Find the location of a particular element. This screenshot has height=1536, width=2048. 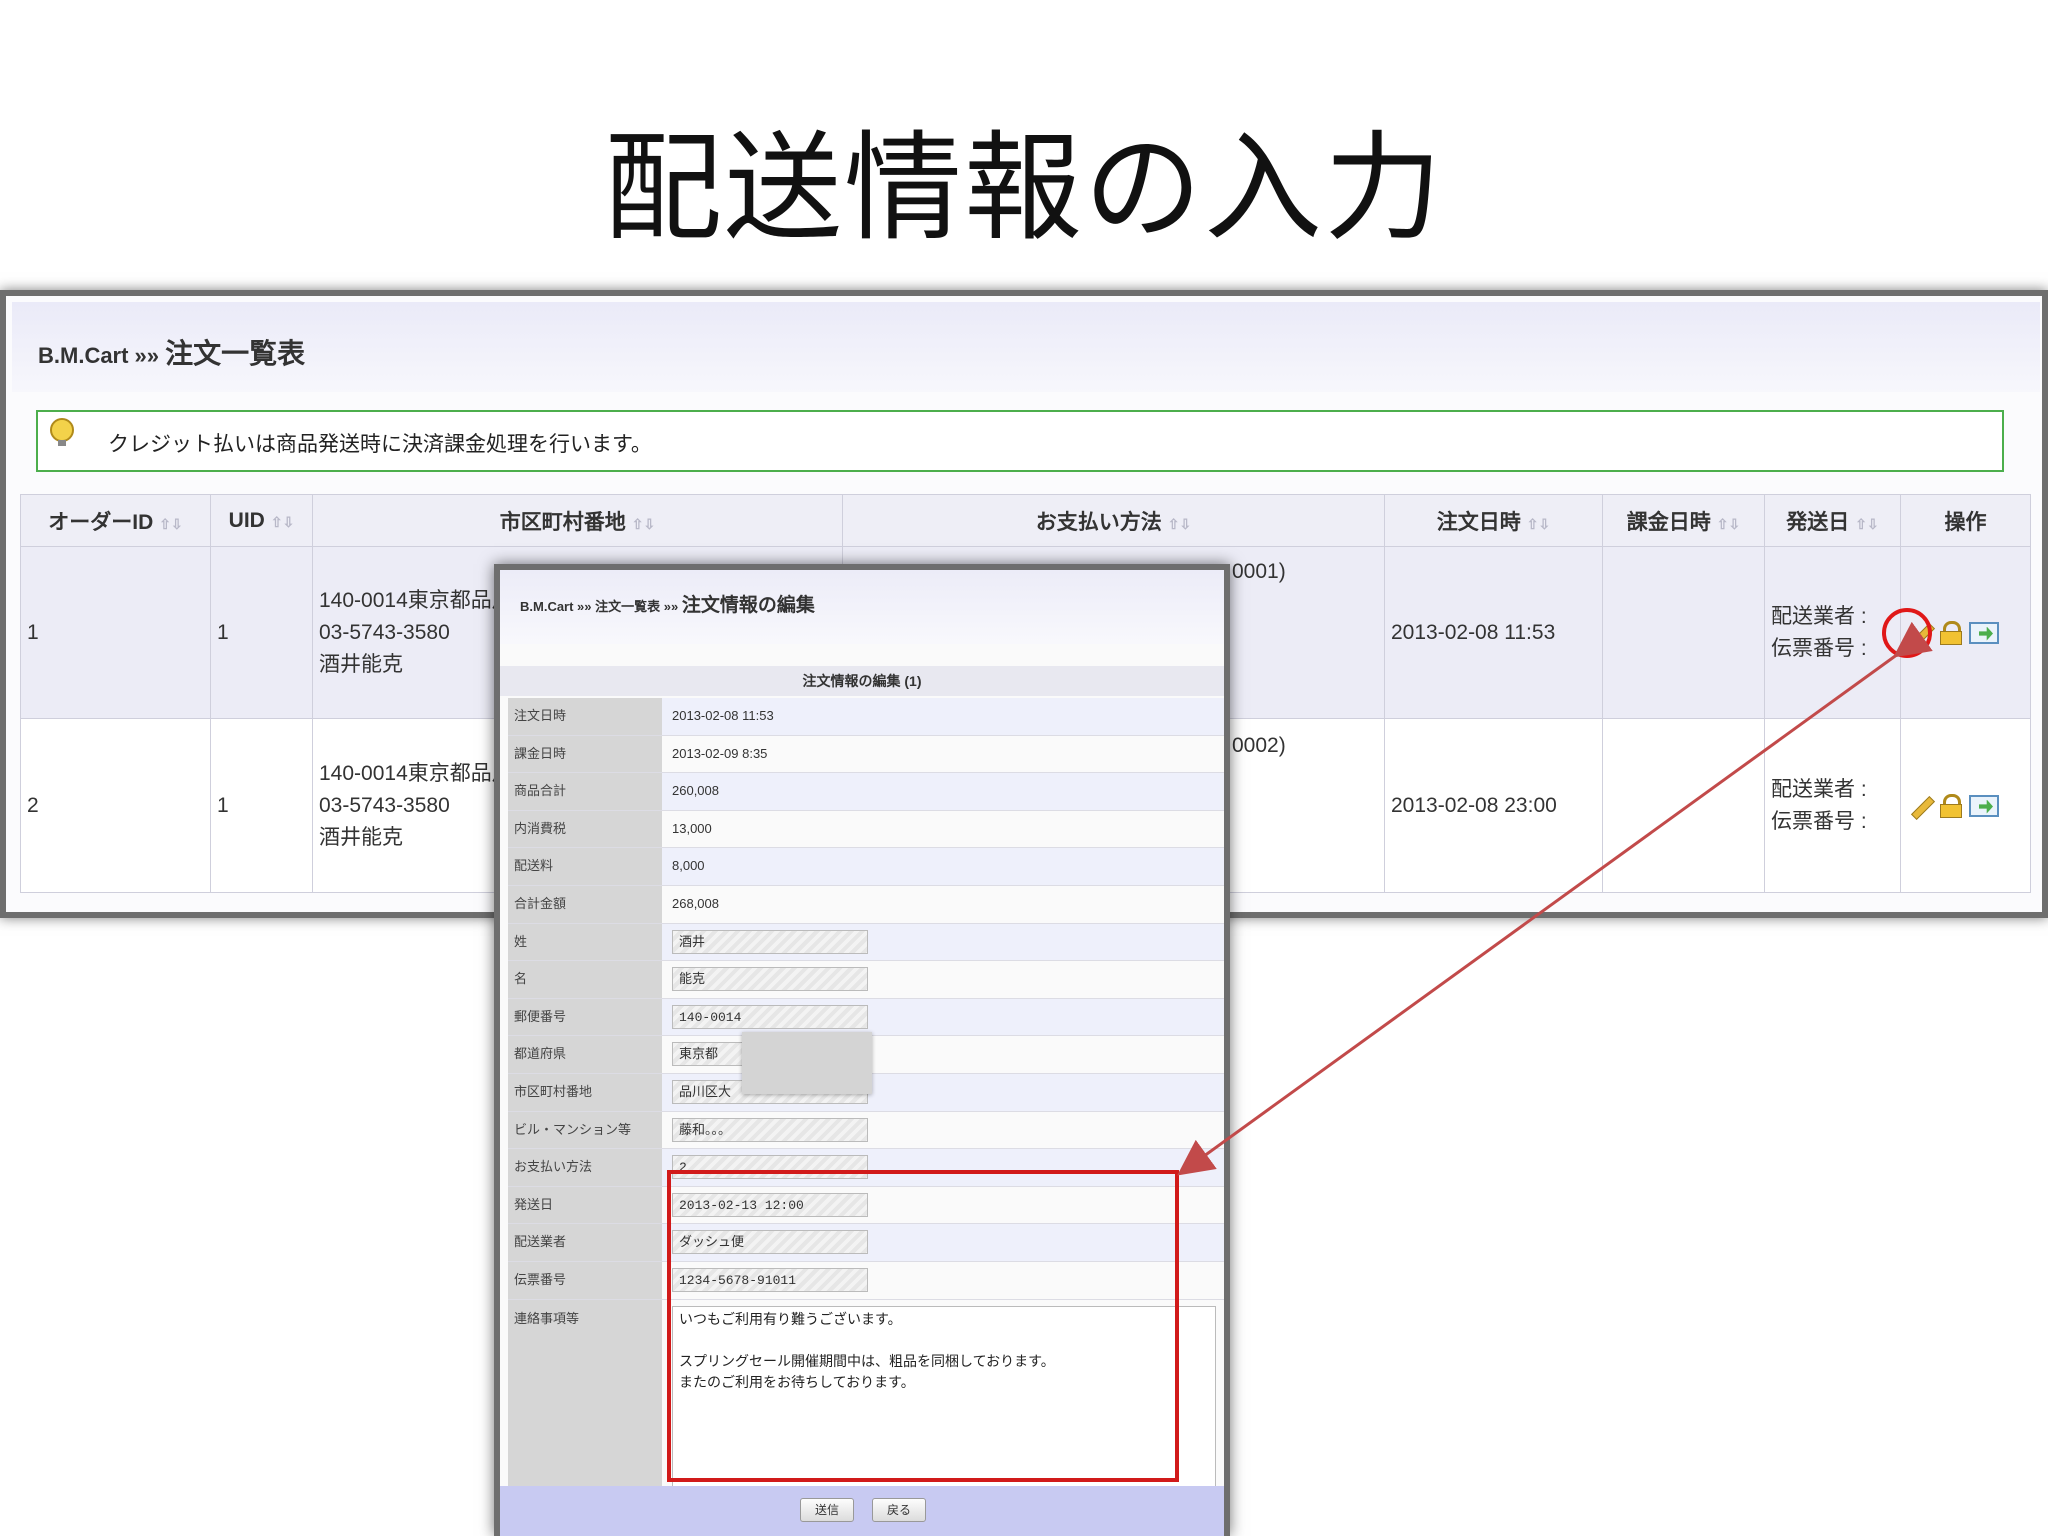

callout-arrow is located at coordinates (1555, 898).